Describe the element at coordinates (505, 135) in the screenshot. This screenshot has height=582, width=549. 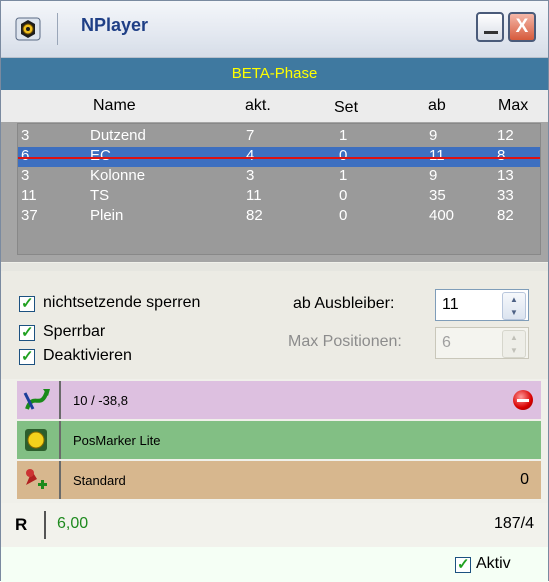
I see `cell-max: 12` at that location.